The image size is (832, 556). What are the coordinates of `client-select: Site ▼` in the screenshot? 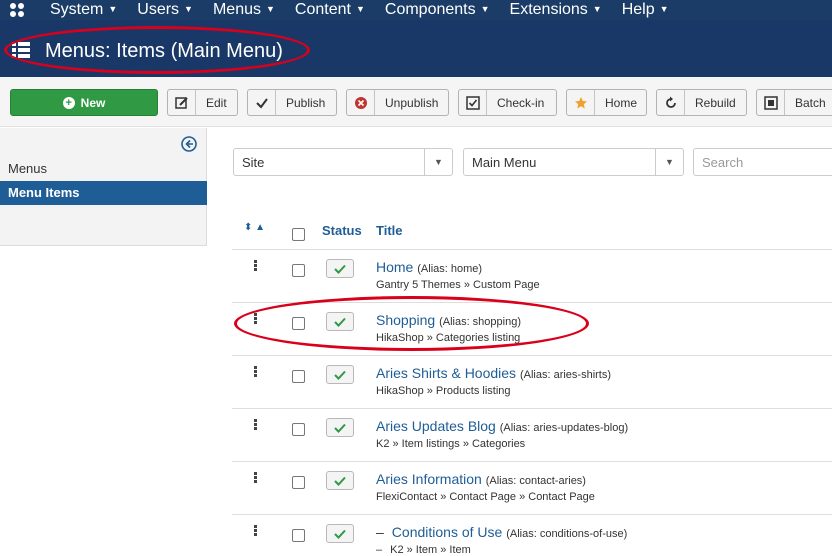 It's located at (343, 162).